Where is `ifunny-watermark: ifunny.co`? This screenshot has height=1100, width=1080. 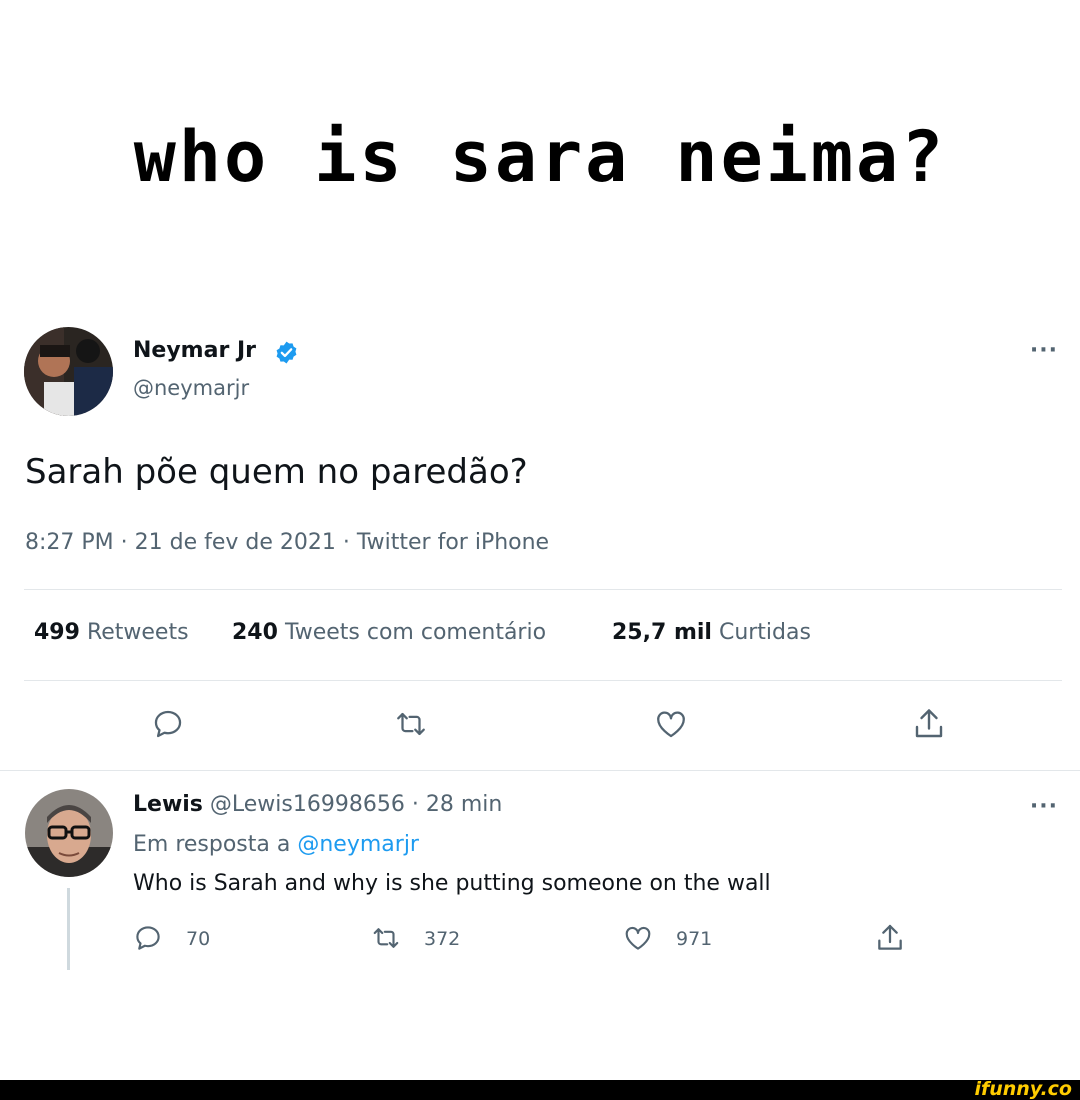 ifunny-watermark: ifunny.co is located at coordinates (1023, 1089).